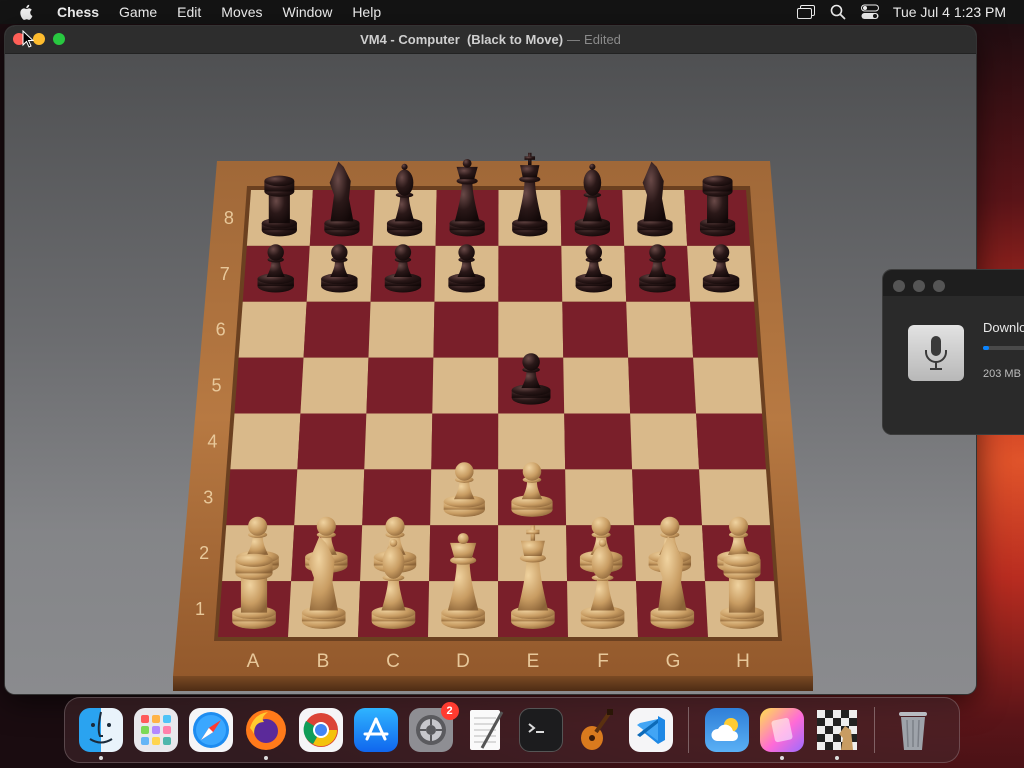  I want to click on square-c6, so click(401, 329).